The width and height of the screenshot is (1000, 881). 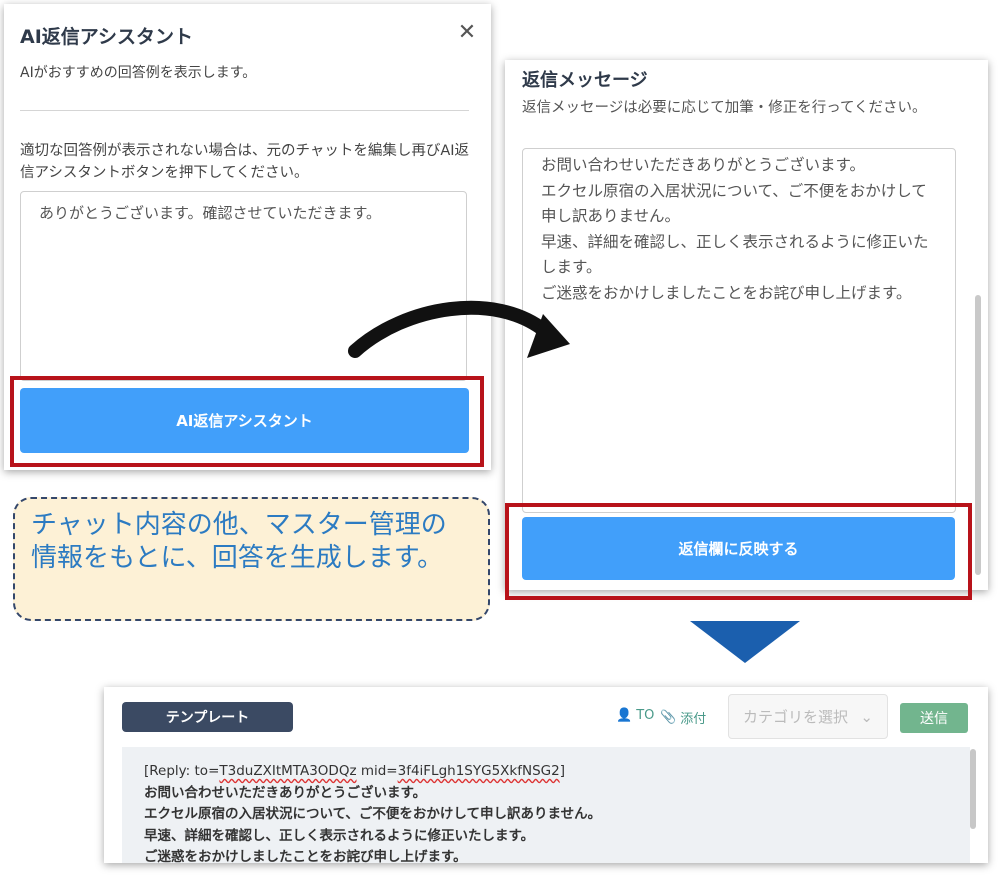 What do you see at coordinates (251, 559) in the screenshot?
I see `explanation-callout: チャット内容の他、マスター管理の情報をもとに、回答を生成します。` at bounding box center [251, 559].